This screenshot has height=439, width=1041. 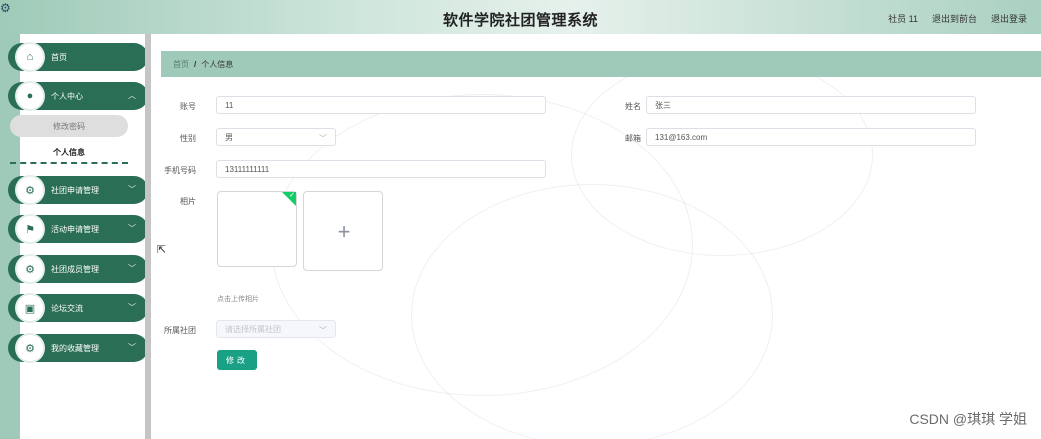 I want to click on sidebar-item-club-application: ⚙ 社团申请管理 ﹀, so click(x=78, y=190).